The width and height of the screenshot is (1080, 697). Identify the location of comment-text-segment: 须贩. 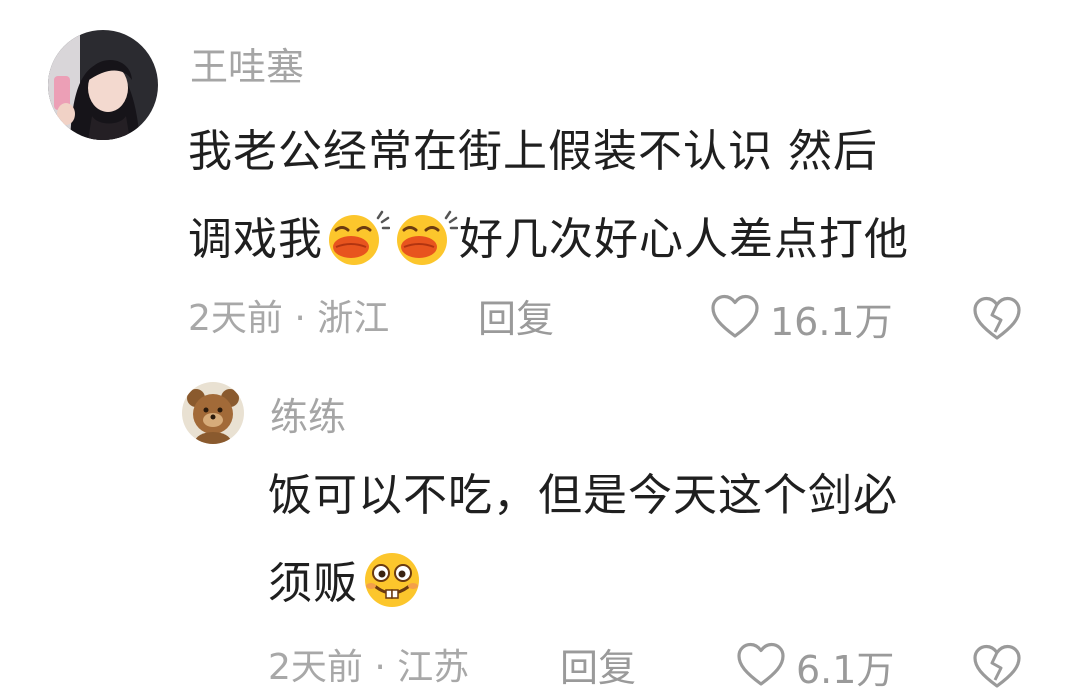
(313, 583).